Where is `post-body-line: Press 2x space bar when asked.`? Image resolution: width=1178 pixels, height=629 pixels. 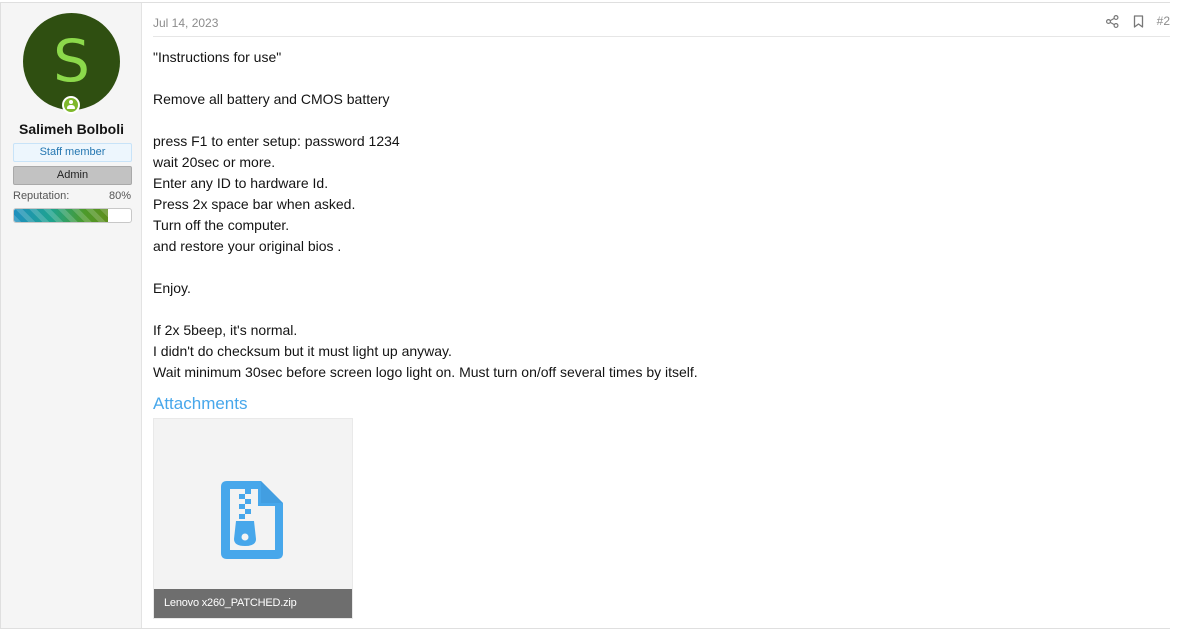
post-body-line: Press 2x space bar when asked. is located at coordinates (254, 204).